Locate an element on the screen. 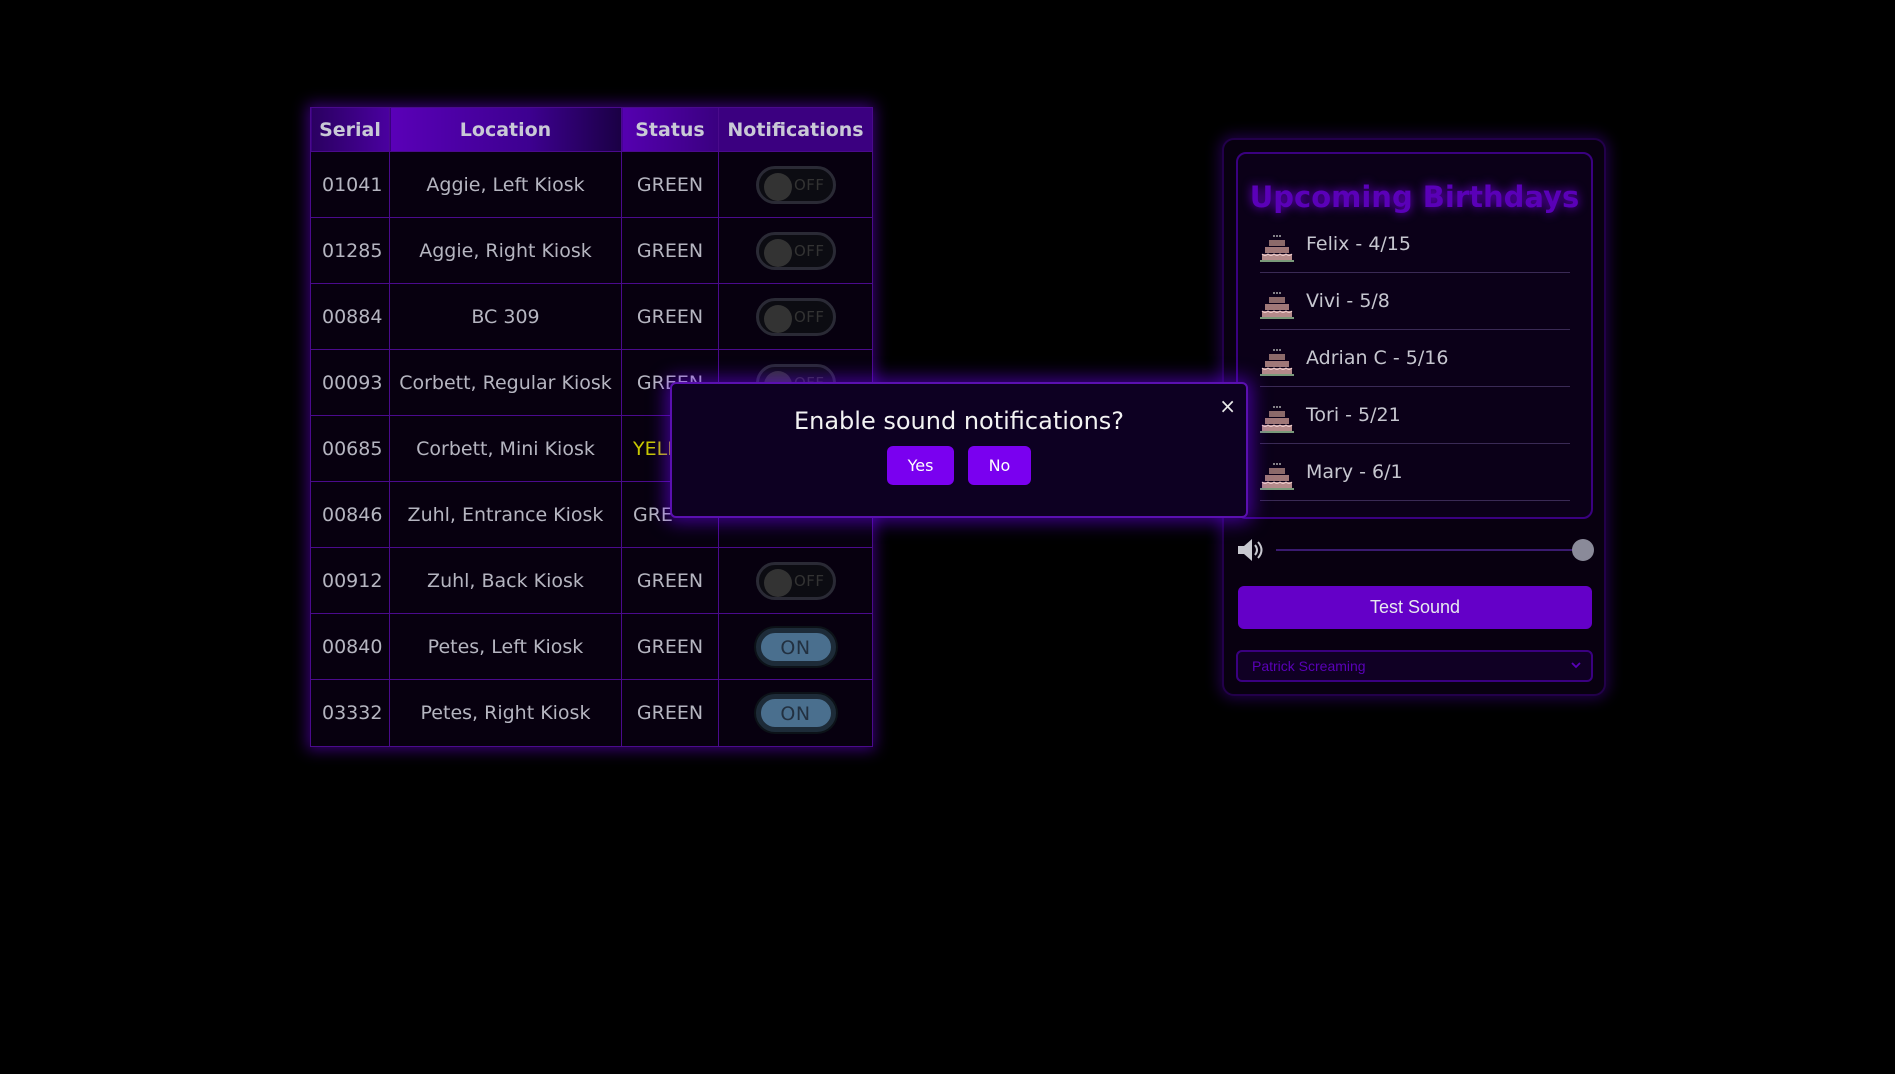 Image resolution: width=1895 pixels, height=1074 pixels. list-item: Mary - 6/1 is located at coordinates (1415, 472).